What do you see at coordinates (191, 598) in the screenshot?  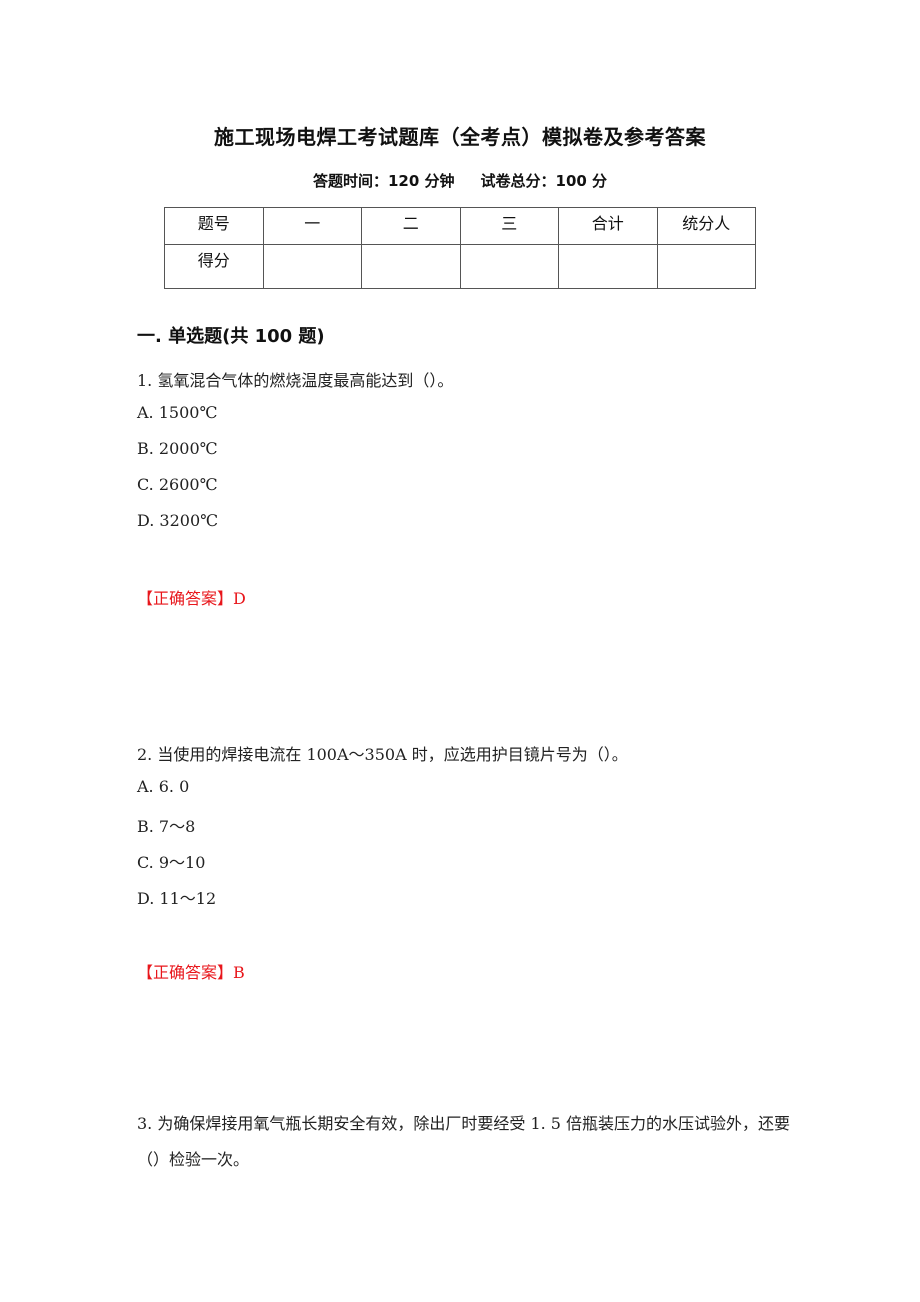 I see `question-1-answer: 【正确答案】D` at bounding box center [191, 598].